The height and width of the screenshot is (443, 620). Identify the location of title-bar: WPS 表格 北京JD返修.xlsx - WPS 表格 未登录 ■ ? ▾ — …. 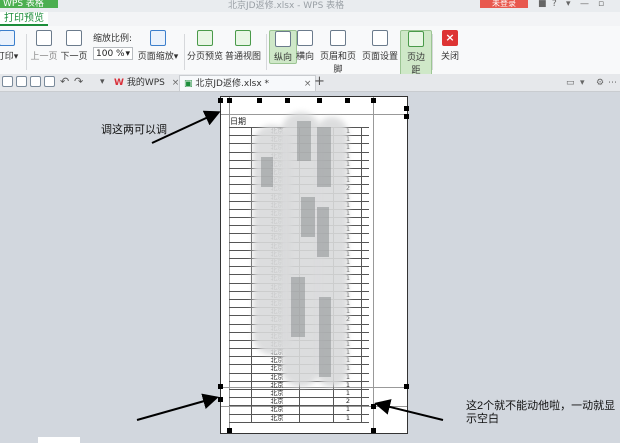
(310, 6).